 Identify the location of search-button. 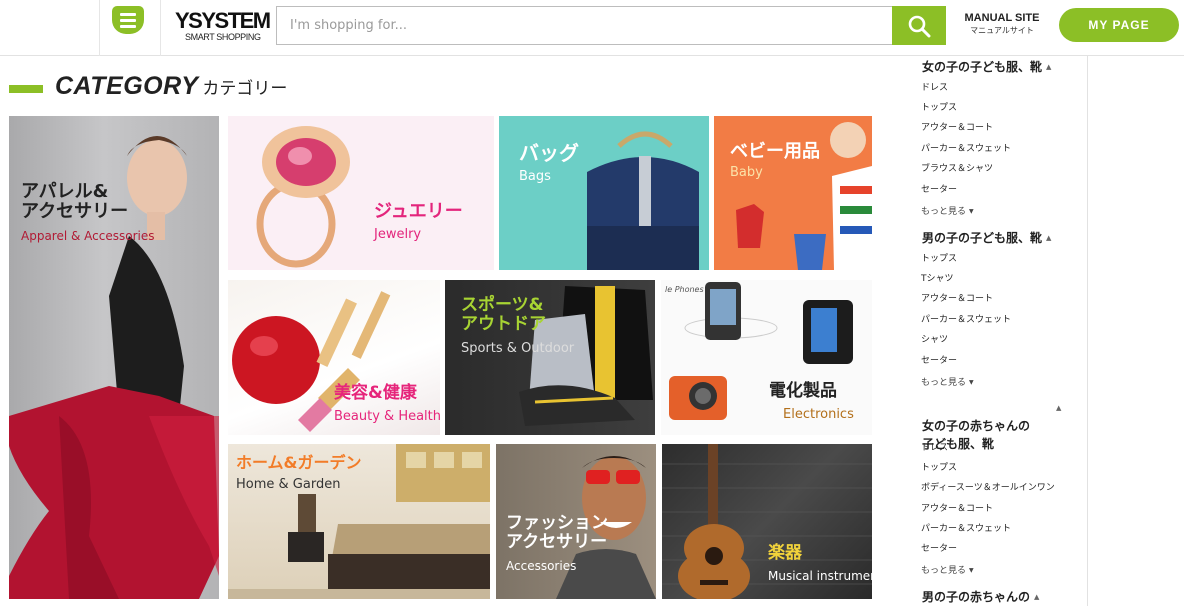
(919, 25).